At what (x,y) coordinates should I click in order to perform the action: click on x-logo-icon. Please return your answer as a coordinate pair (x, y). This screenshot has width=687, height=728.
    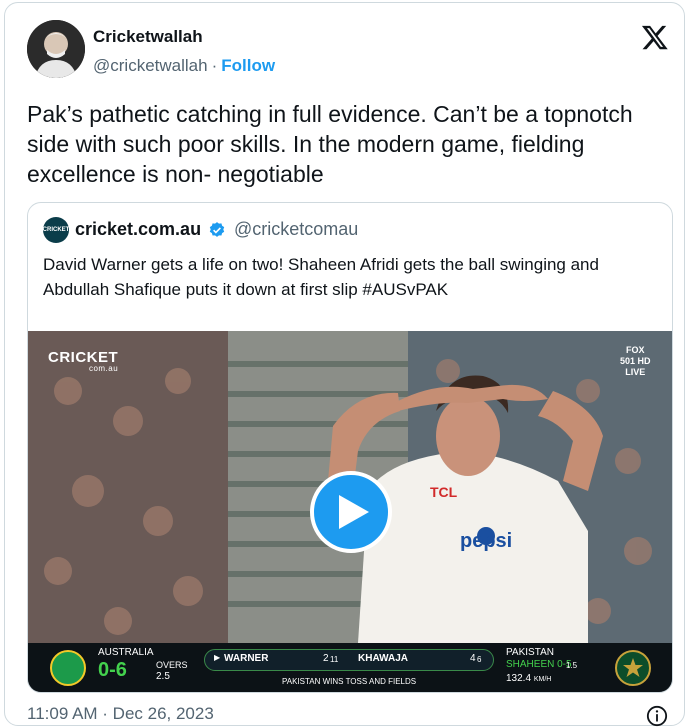
    Looking at the image, I should click on (655, 37).